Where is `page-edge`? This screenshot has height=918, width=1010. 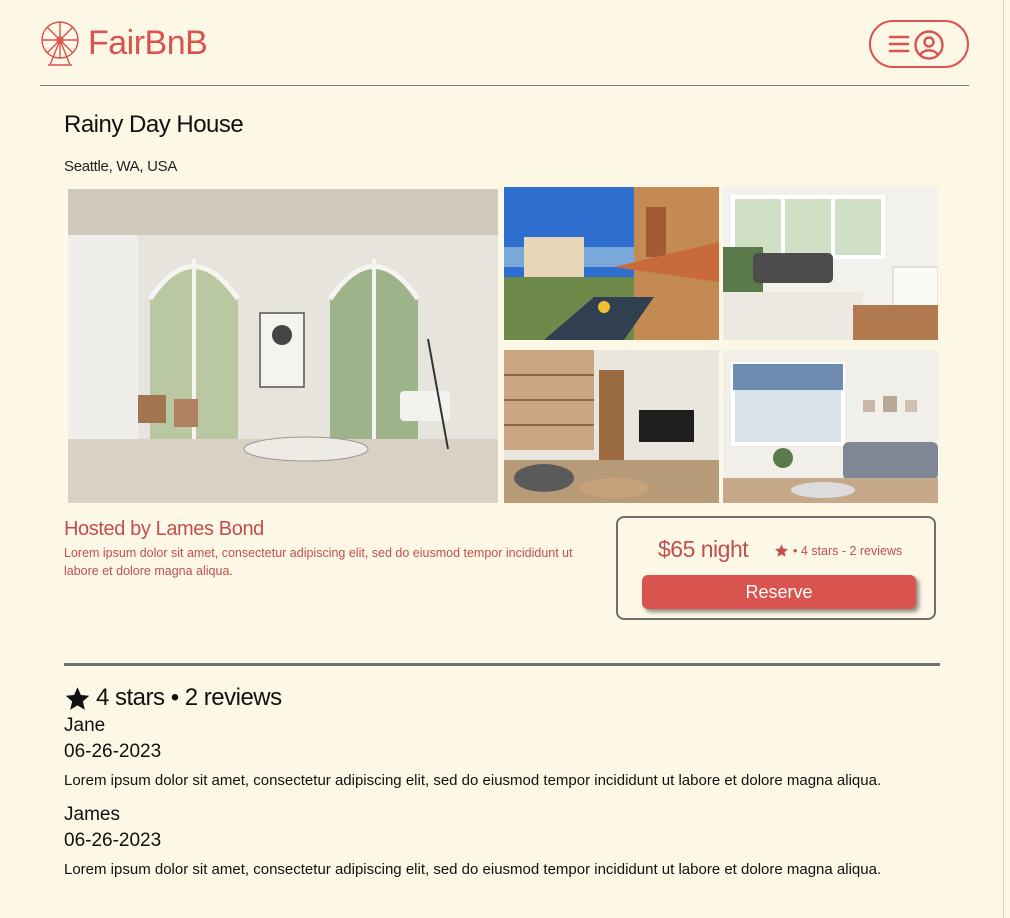
page-edge is located at coordinates (1003, 459).